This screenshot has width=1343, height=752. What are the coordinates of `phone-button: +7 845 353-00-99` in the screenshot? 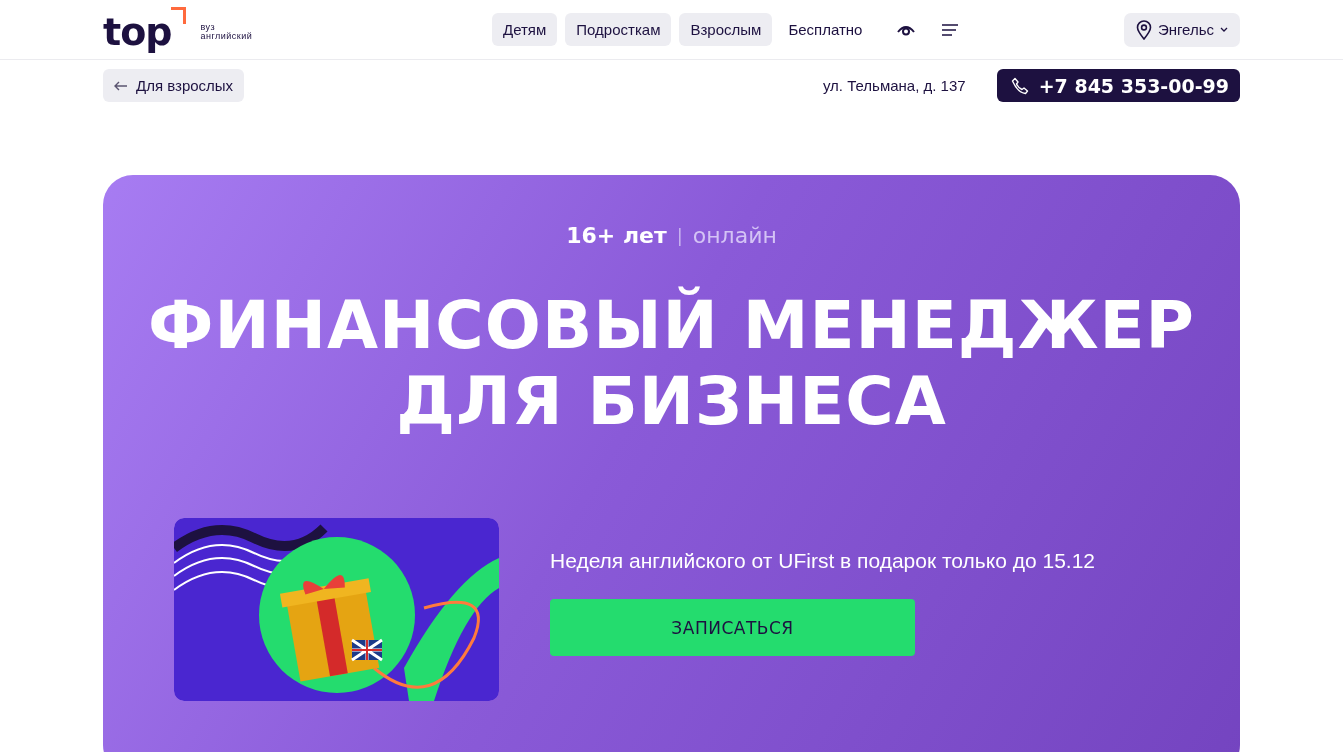 It's located at (1118, 85).